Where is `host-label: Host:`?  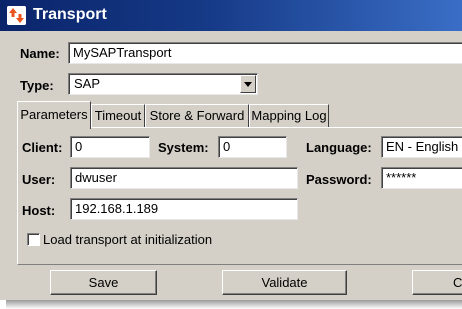
host-label: Host: is located at coordinates (39, 210).